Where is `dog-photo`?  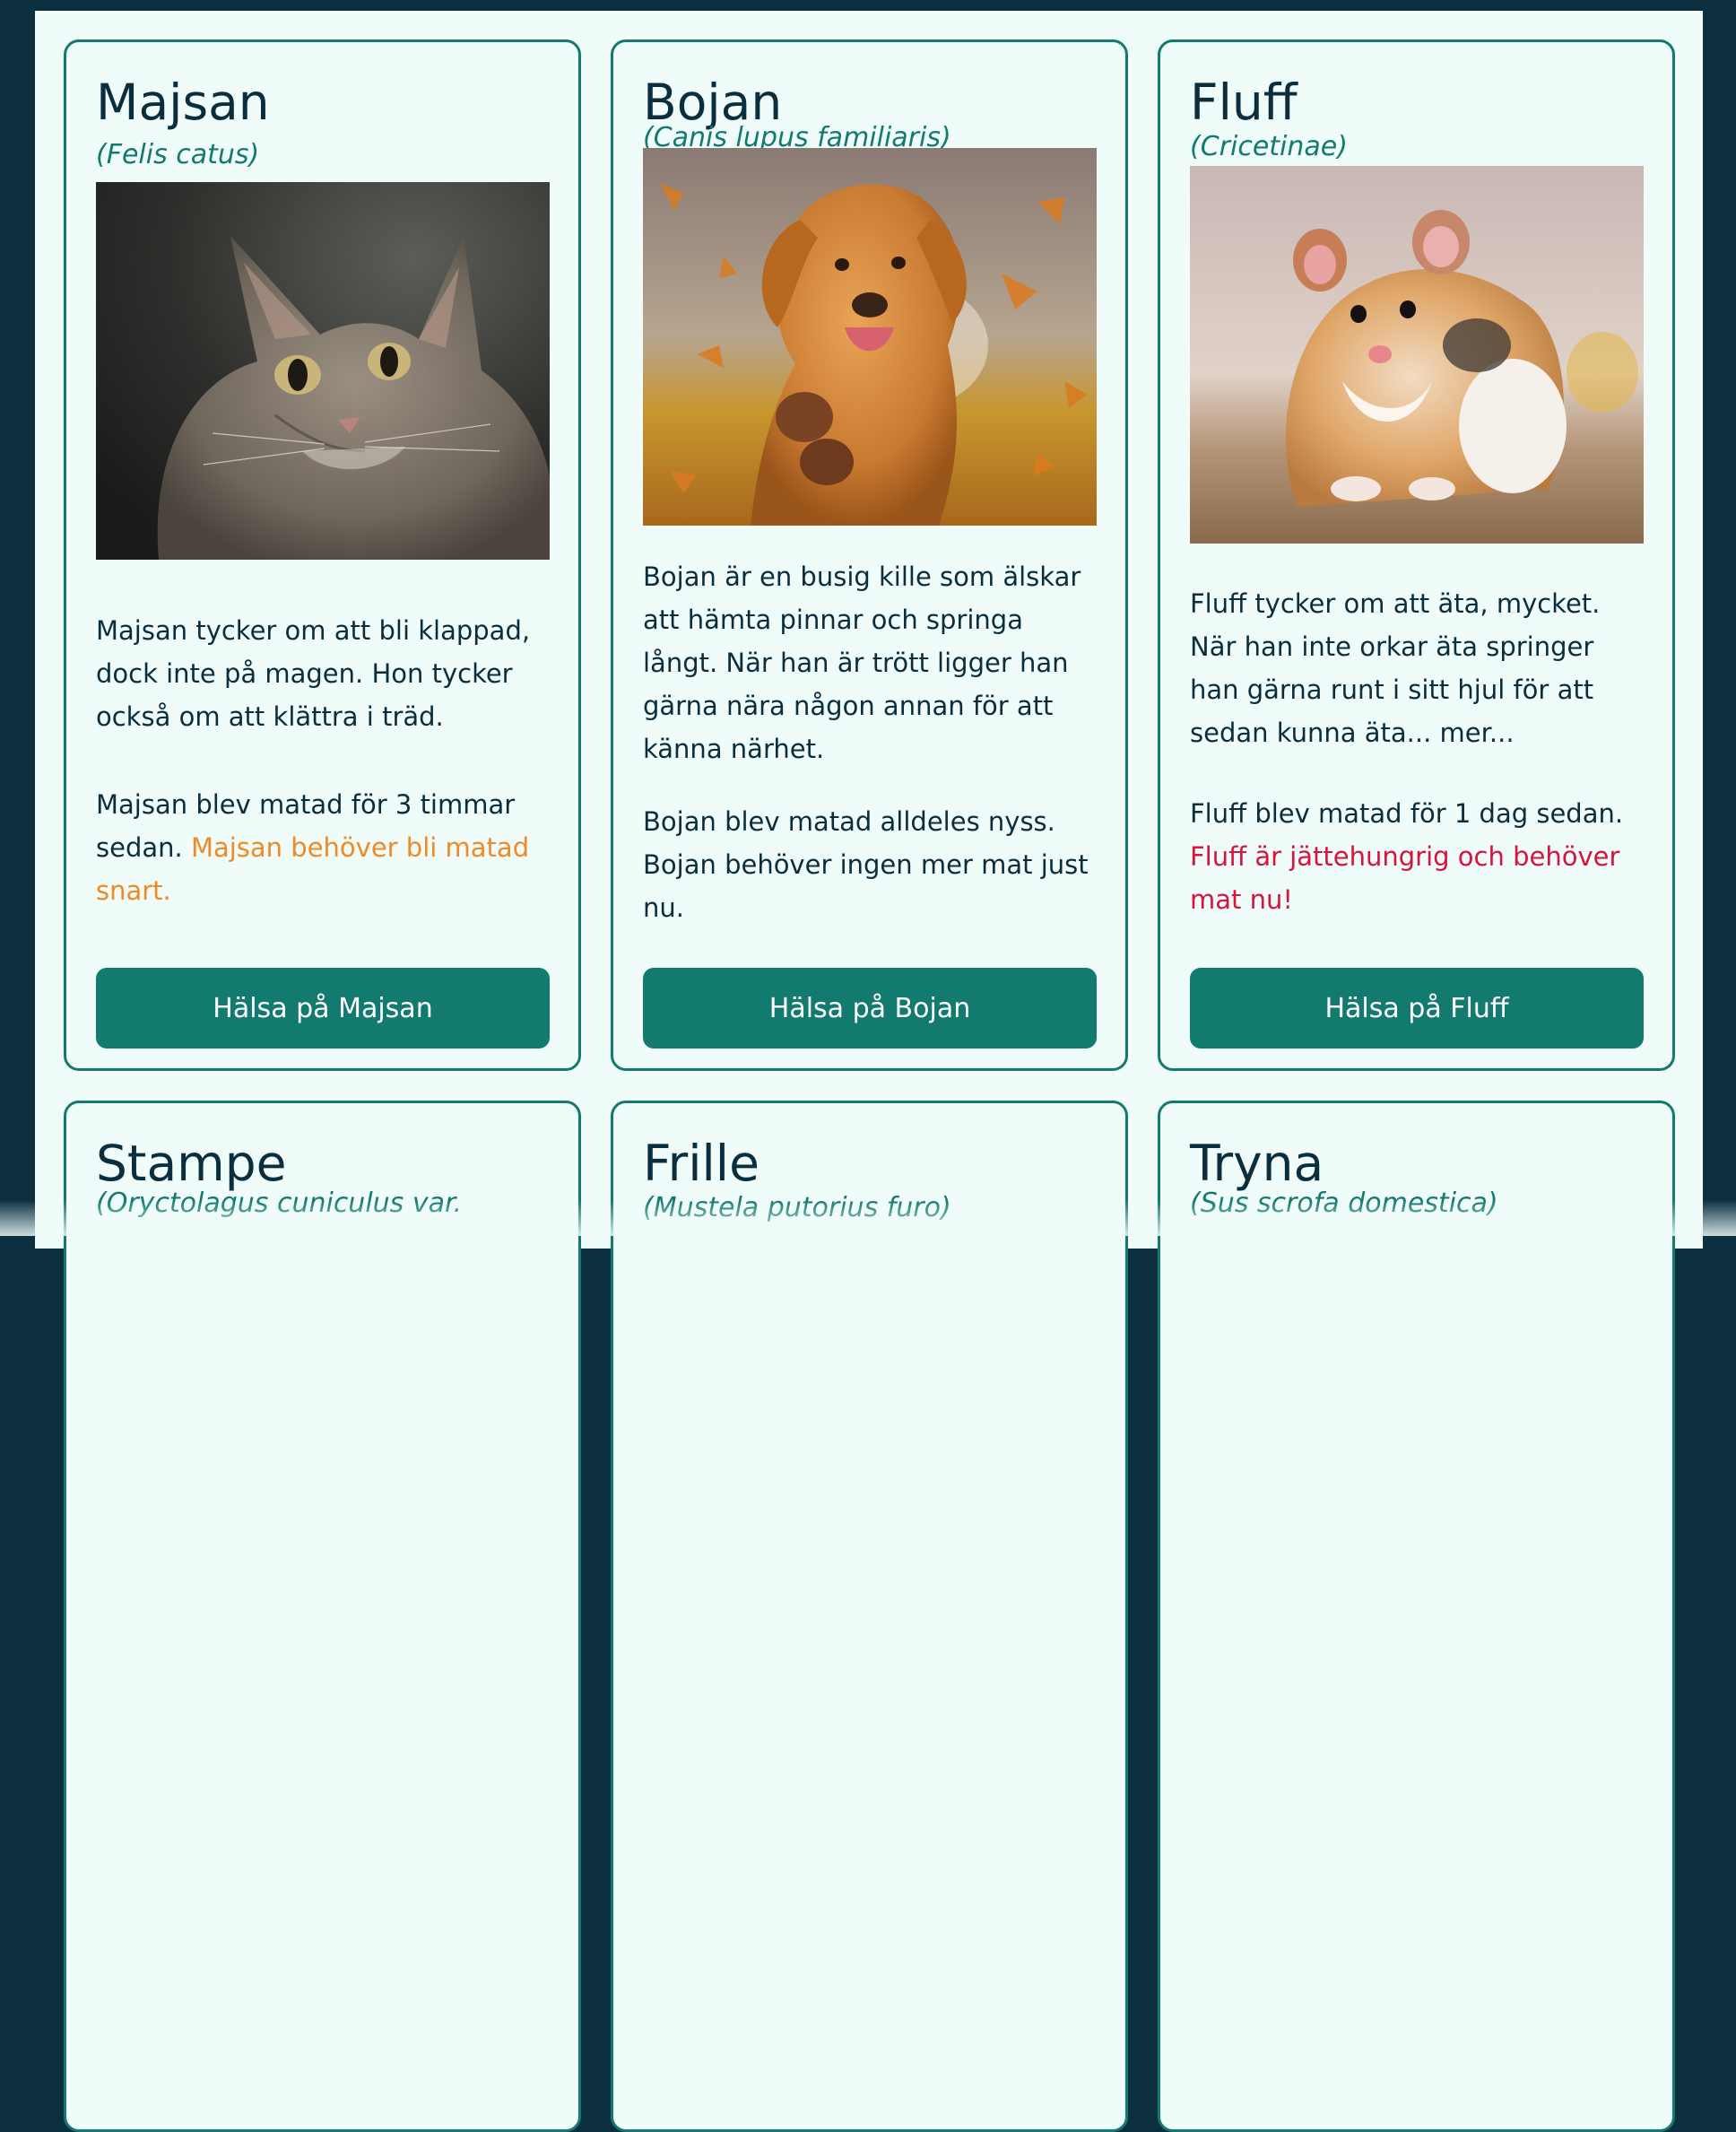 dog-photo is located at coordinates (870, 337).